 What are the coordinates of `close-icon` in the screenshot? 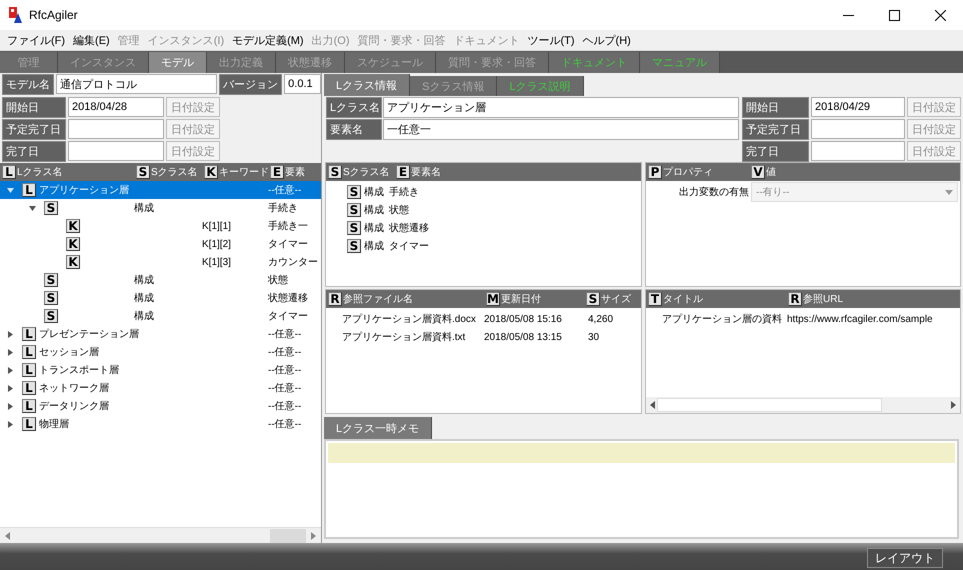 It's located at (940, 15).